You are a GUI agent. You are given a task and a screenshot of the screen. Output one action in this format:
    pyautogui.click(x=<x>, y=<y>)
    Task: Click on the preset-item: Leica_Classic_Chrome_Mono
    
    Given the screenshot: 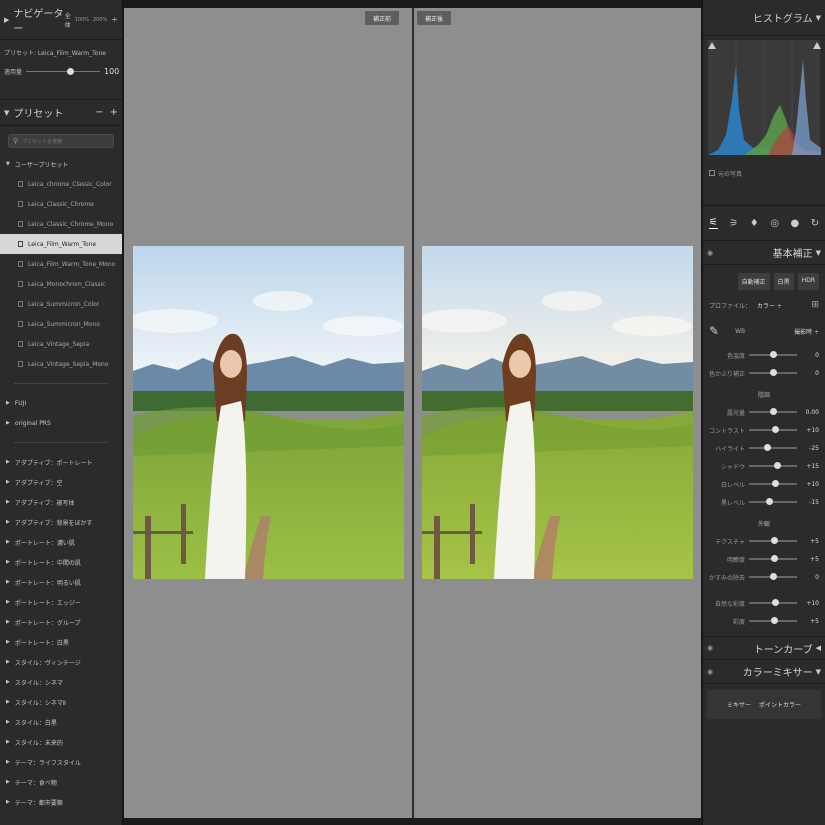 What is the action you would take?
    pyautogui.click(x=61, y=224)
    